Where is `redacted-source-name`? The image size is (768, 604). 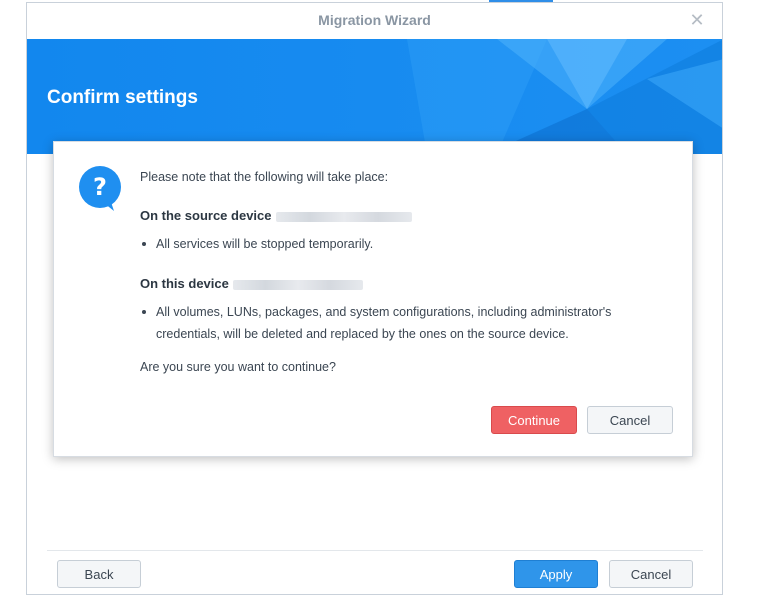 redacted-source-name is located at coordinates (343, 216).